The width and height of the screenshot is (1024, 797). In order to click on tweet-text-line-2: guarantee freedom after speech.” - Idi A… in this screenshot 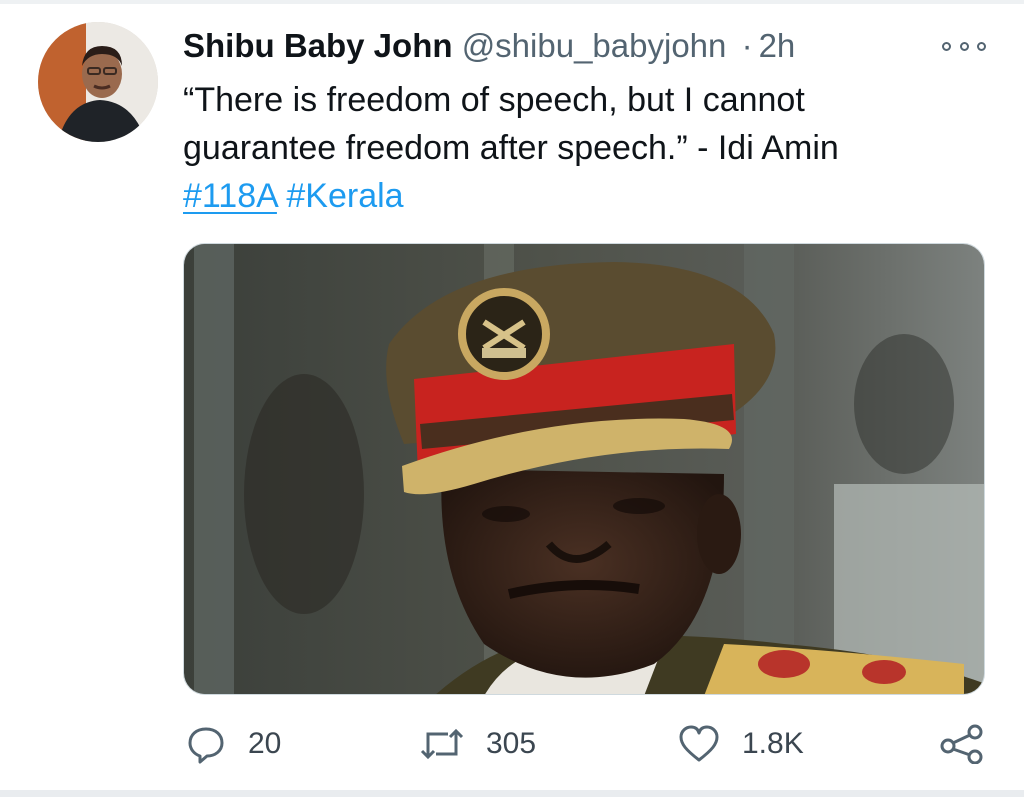, I will do `click(511, 148)`.